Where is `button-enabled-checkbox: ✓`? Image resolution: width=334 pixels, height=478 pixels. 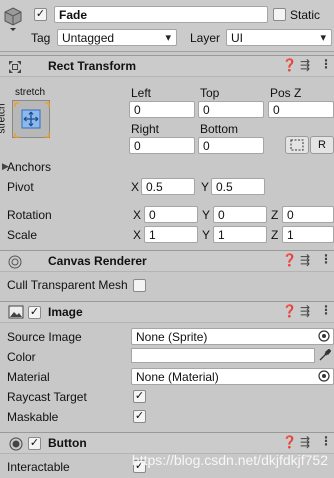 button-enabled-checkbox: ✓ is located at coordinates (34, 443).